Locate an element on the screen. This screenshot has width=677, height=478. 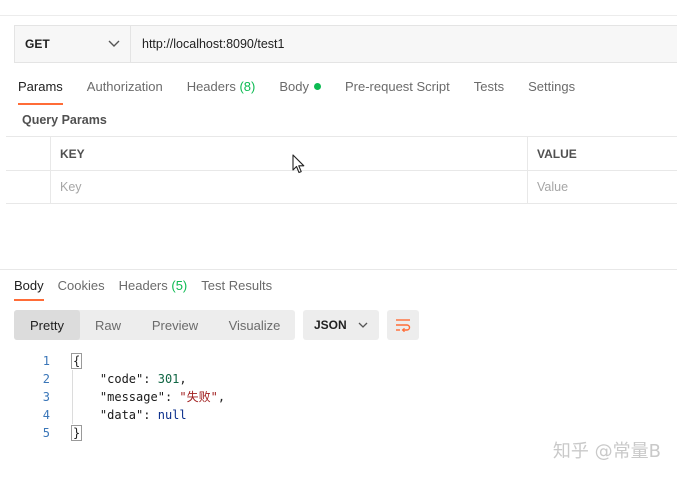
line-number: 4 is located at coordinates (46, 415).